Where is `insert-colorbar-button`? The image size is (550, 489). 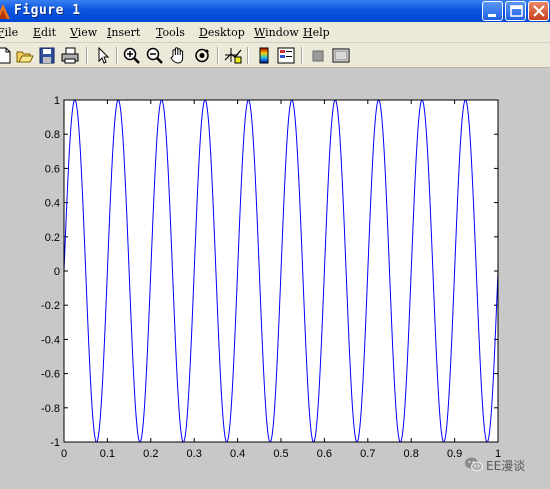
insert-colorbar-button is located at coordinates (264, 55).